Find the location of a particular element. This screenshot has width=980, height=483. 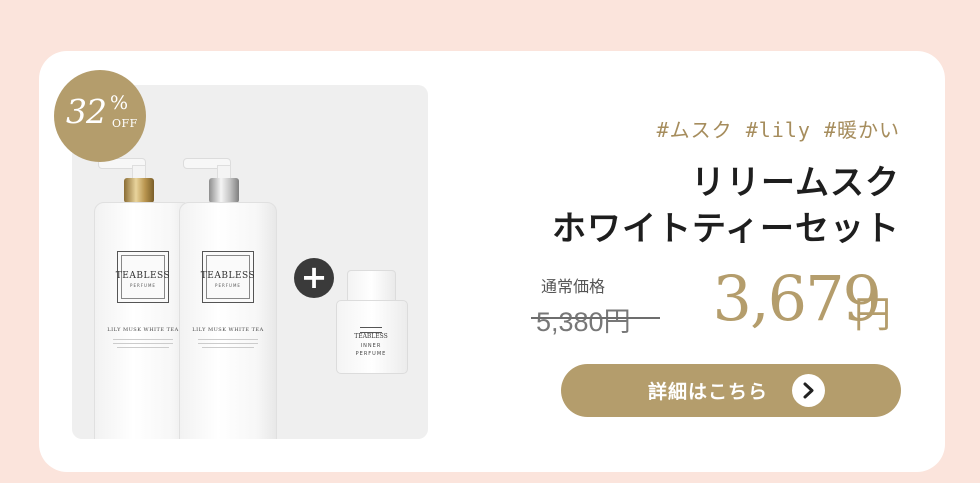

regular-price-label: 通常価格 is located at coordinates (573, 286).